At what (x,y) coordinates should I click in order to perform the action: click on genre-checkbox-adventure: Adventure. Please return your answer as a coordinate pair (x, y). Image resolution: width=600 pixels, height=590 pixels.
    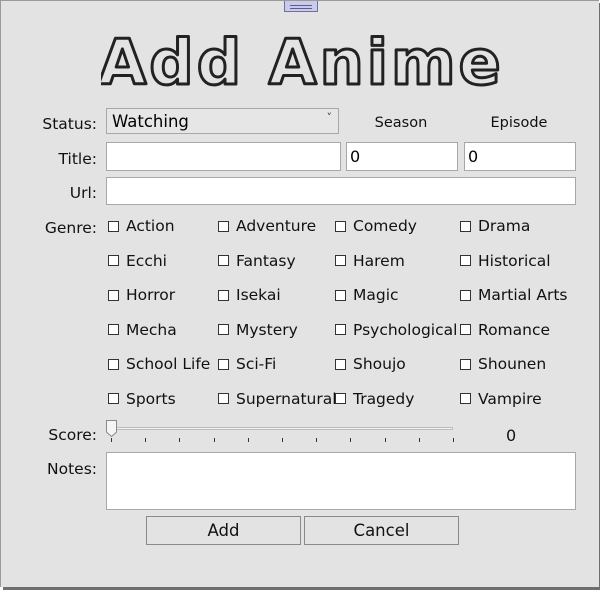
    Looking at the image, I should click on (267, 226).